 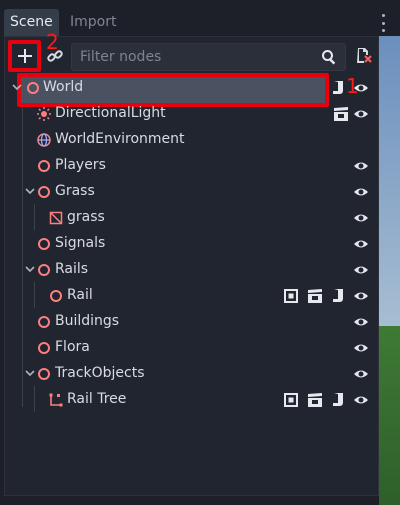 What do you see at coordinates (44, 140) in the screenshot?
I see `globe-icon` at bounding box center [44, 140].